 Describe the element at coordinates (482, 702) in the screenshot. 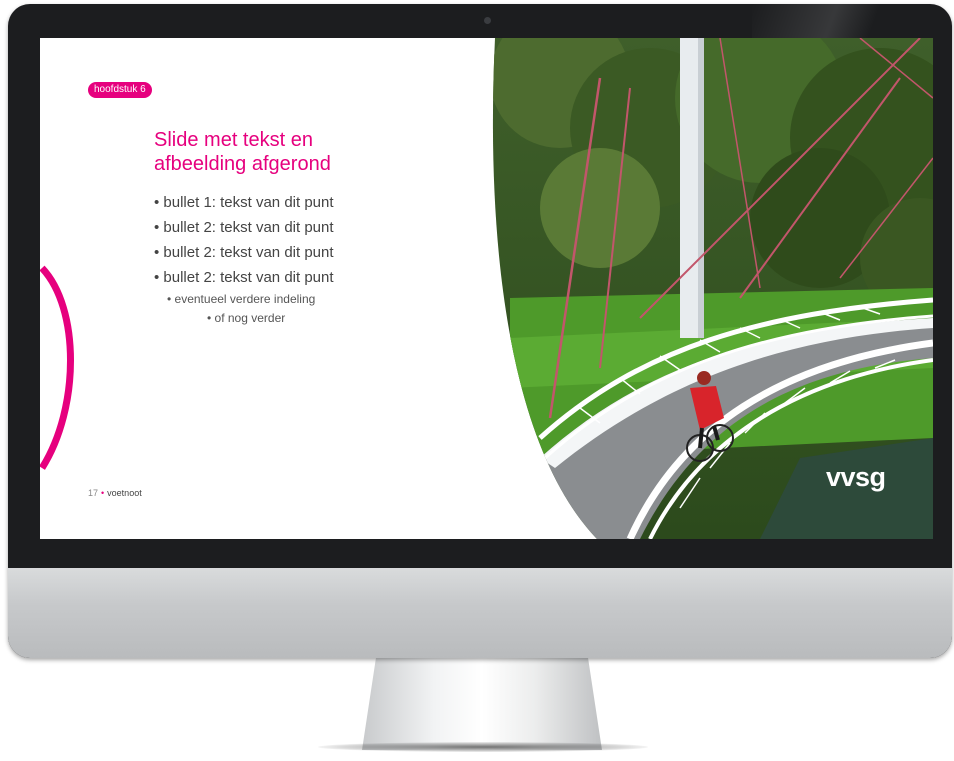

I see `monitor-stand` at that location.